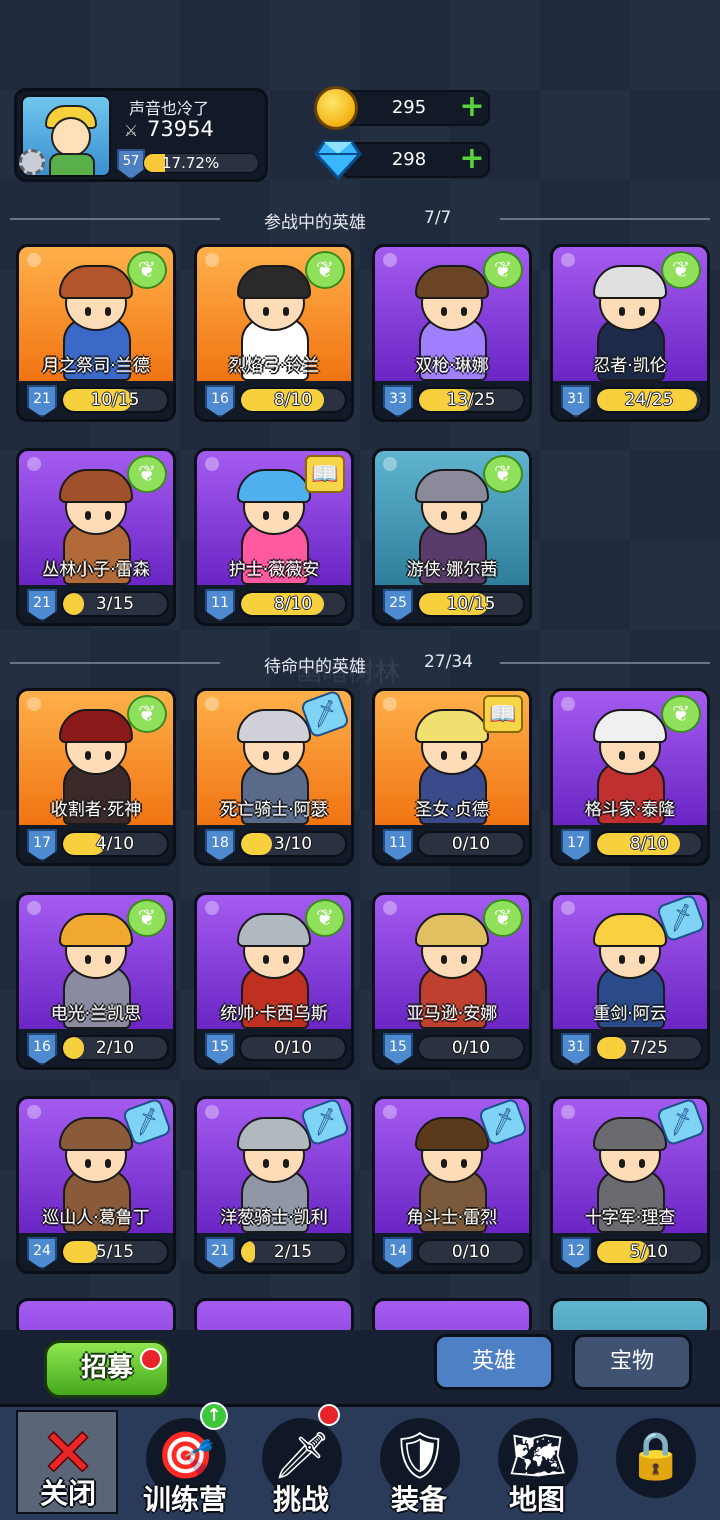 The height and width of the screenshot is (1520, 720). What do you see at coordinates (274, 777) in the screenshot?
I see `hero-card: 🗡 死亡骑士·阿瑟 18 3/10` at bounding box center [274, 777].